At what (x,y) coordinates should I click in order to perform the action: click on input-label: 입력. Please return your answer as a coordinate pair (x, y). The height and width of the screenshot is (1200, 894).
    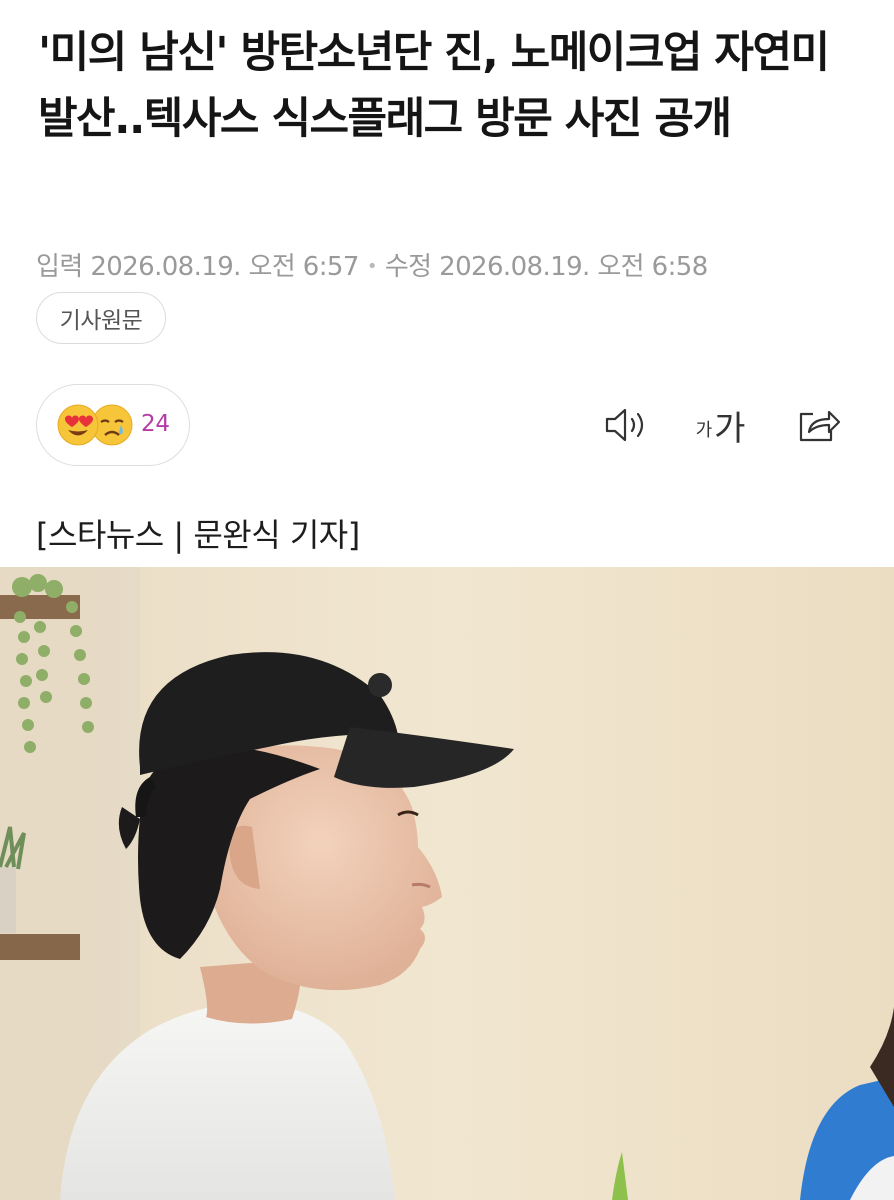
    Looking at the image, I should click on (59, 267).